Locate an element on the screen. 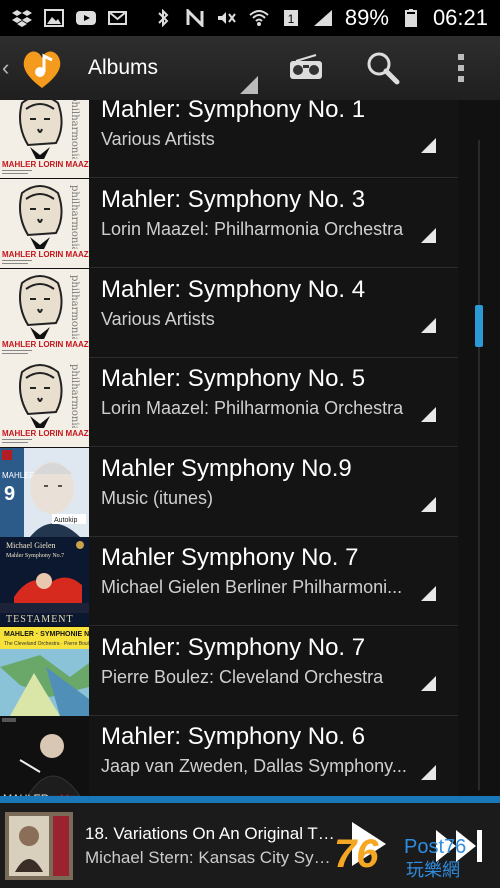 The width and height of the screenshot is (500, 888). overflow-menu-button is located at coordinates (461, 68).